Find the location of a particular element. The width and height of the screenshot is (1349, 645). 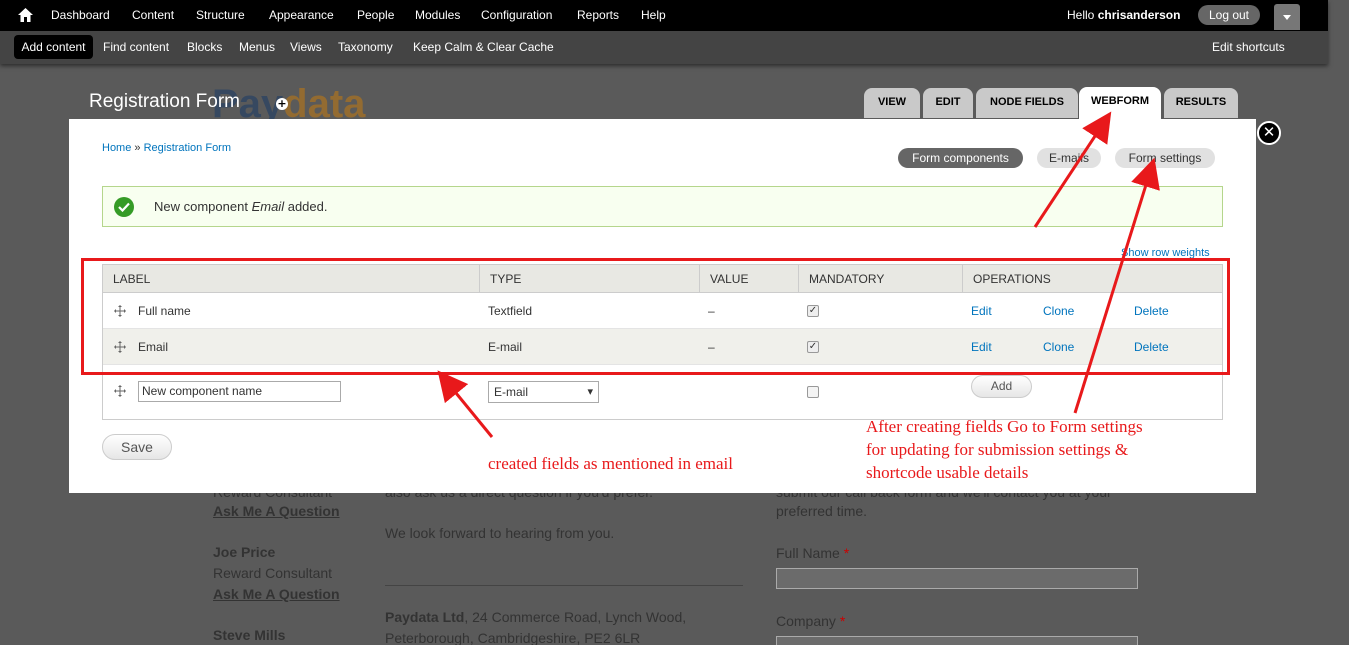

arrow-to-form-settings is located at coordinates (1116, 285).